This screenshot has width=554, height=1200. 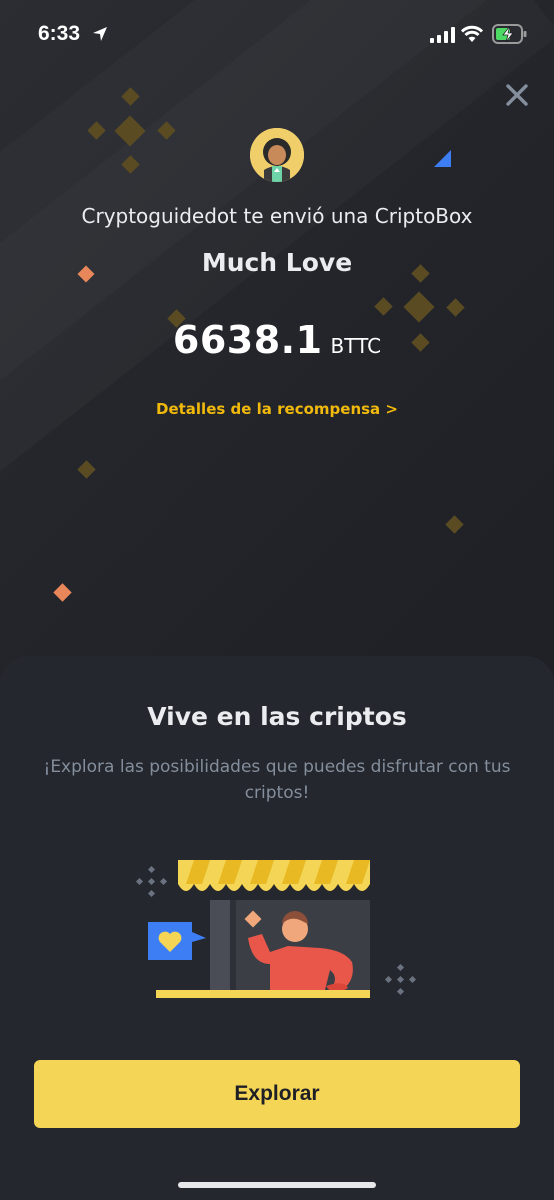 What do you see at coordinates (472, 33) in the screenshot?
I see `wifi-icon` at bounding box center [472, 33].